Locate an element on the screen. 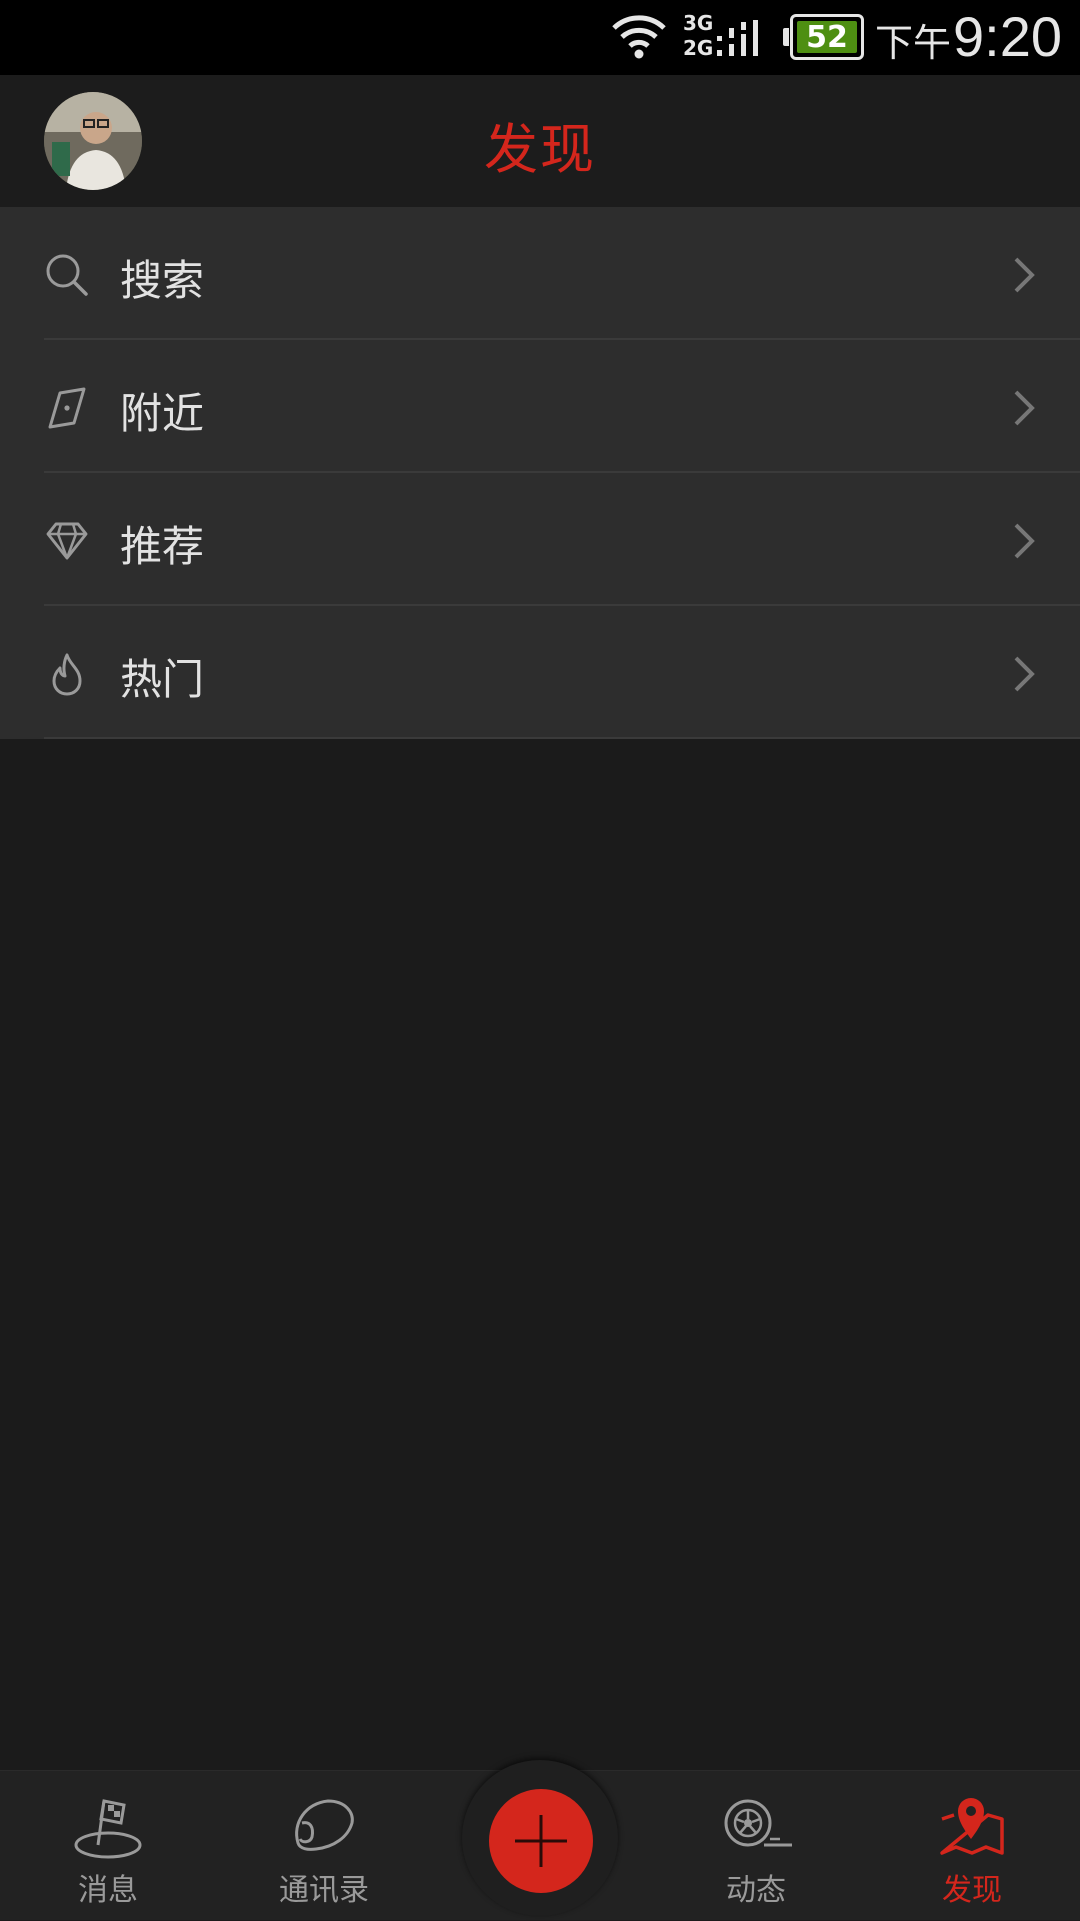 This screenshot has height=1921, width=1080. app-header: 发现 is located at coordinates (540, 141).